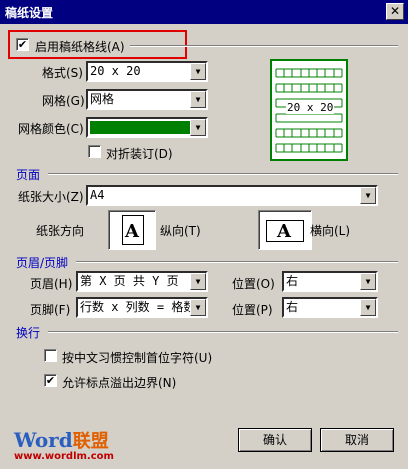 This screenshot has height=469, width=408. I want to click on grid-color-label: 网格颜色(C), so click(51, 129).